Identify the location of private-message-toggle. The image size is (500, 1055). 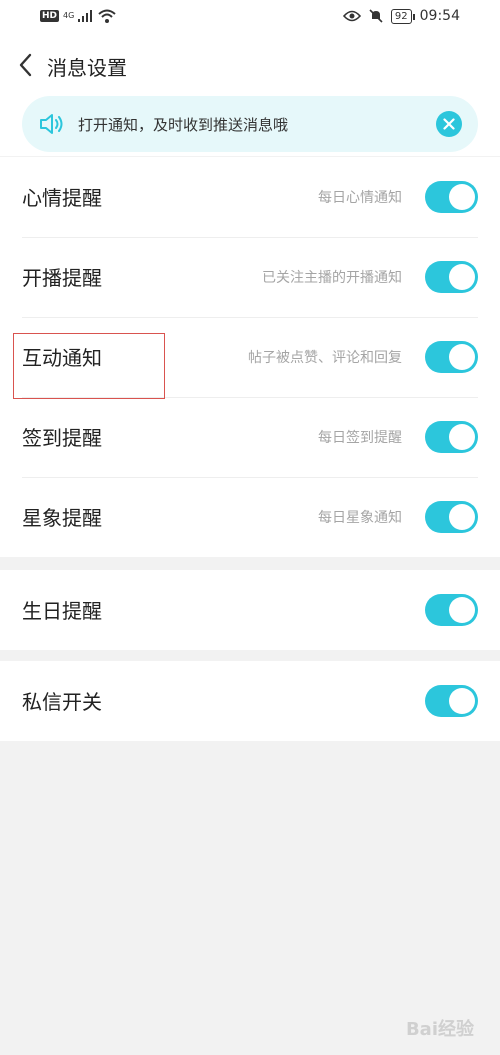
(451, 701).